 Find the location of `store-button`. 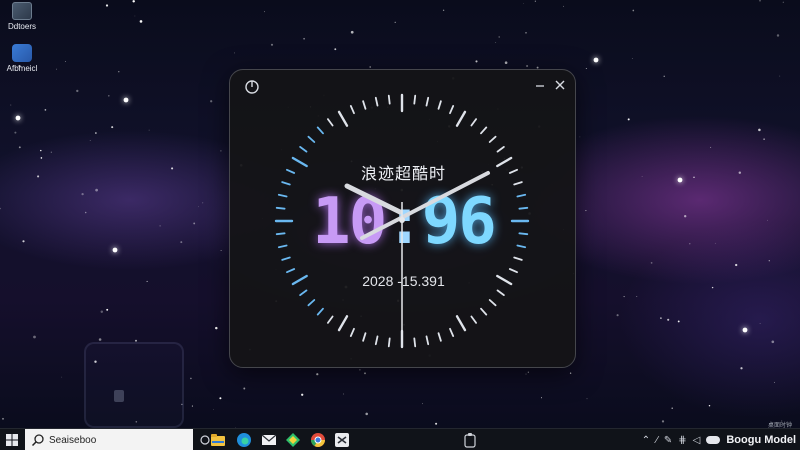

store-button is located at coordinates (293, 440).